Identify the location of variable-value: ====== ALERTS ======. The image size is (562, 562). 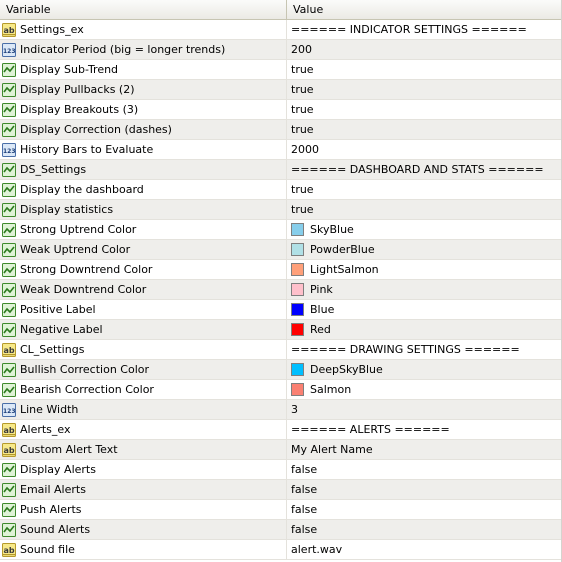
(370, 429).